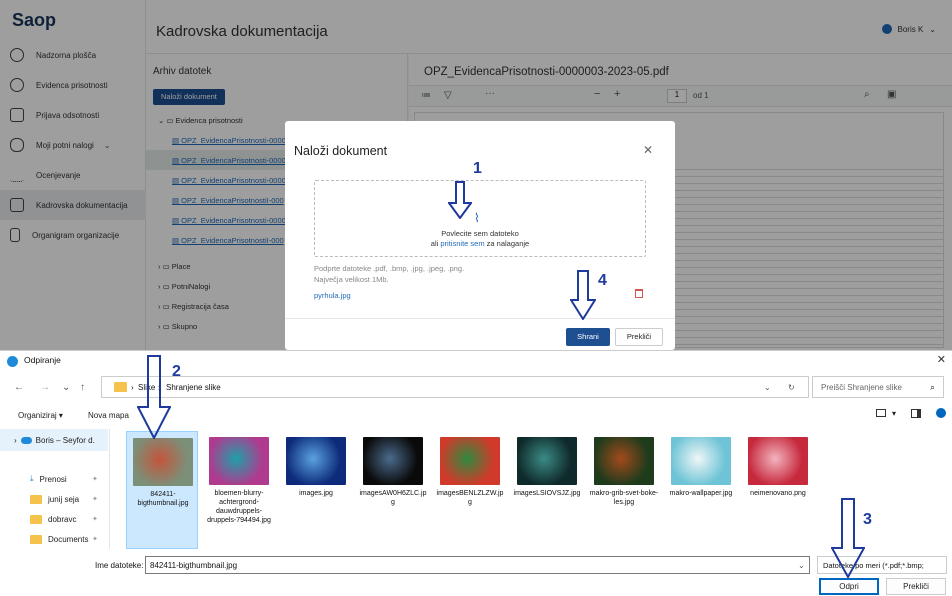 Image resolution: width=952 pixels, height=596 pixels. Describe the element at coordinates (62, 519) in the screenshot. I see `nav-label: dobravc` at that location.